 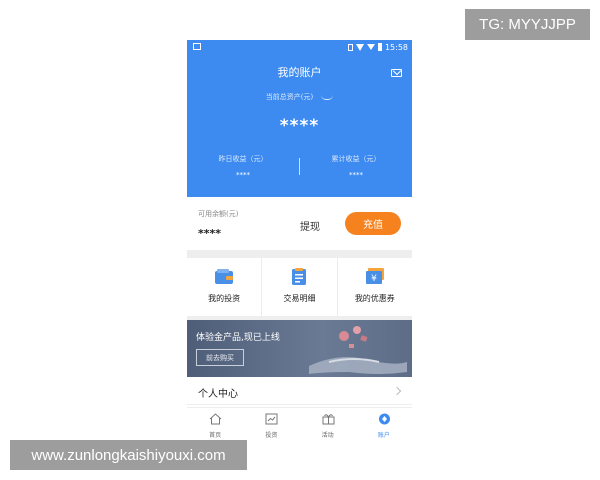 What do you see at coordinates (356, 175) in the screenshot?
I see `cumulative-earnings-value: ****` at bounding box center [356, 175].